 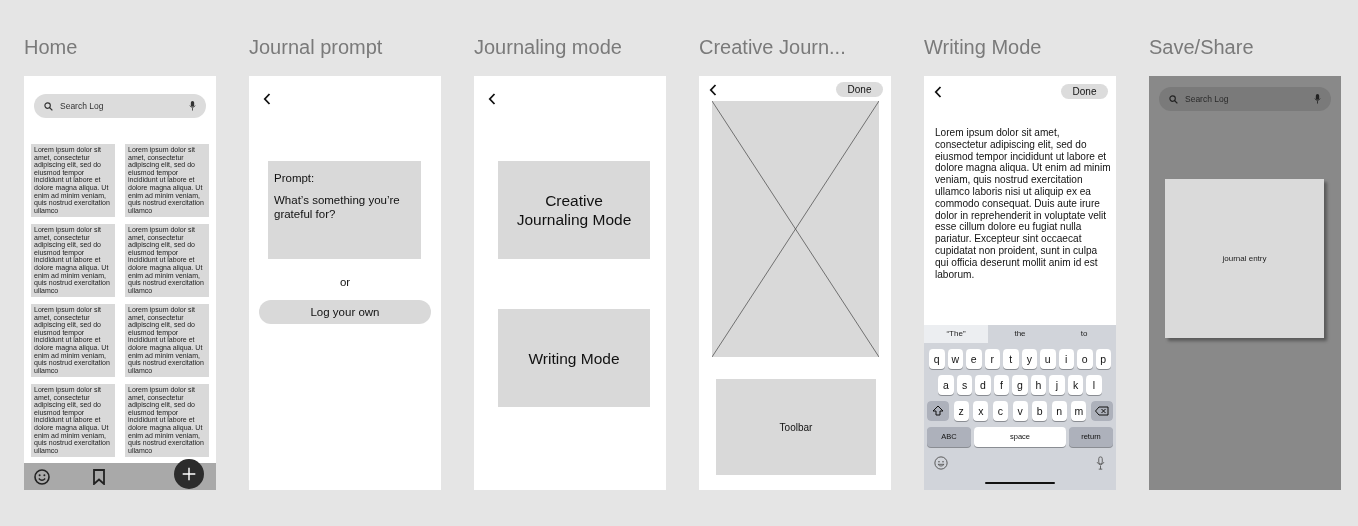 What do you see at coordinates (99, 476) in the screenshot?
I see `bookmark-icon` at bounding box center [99, 476].